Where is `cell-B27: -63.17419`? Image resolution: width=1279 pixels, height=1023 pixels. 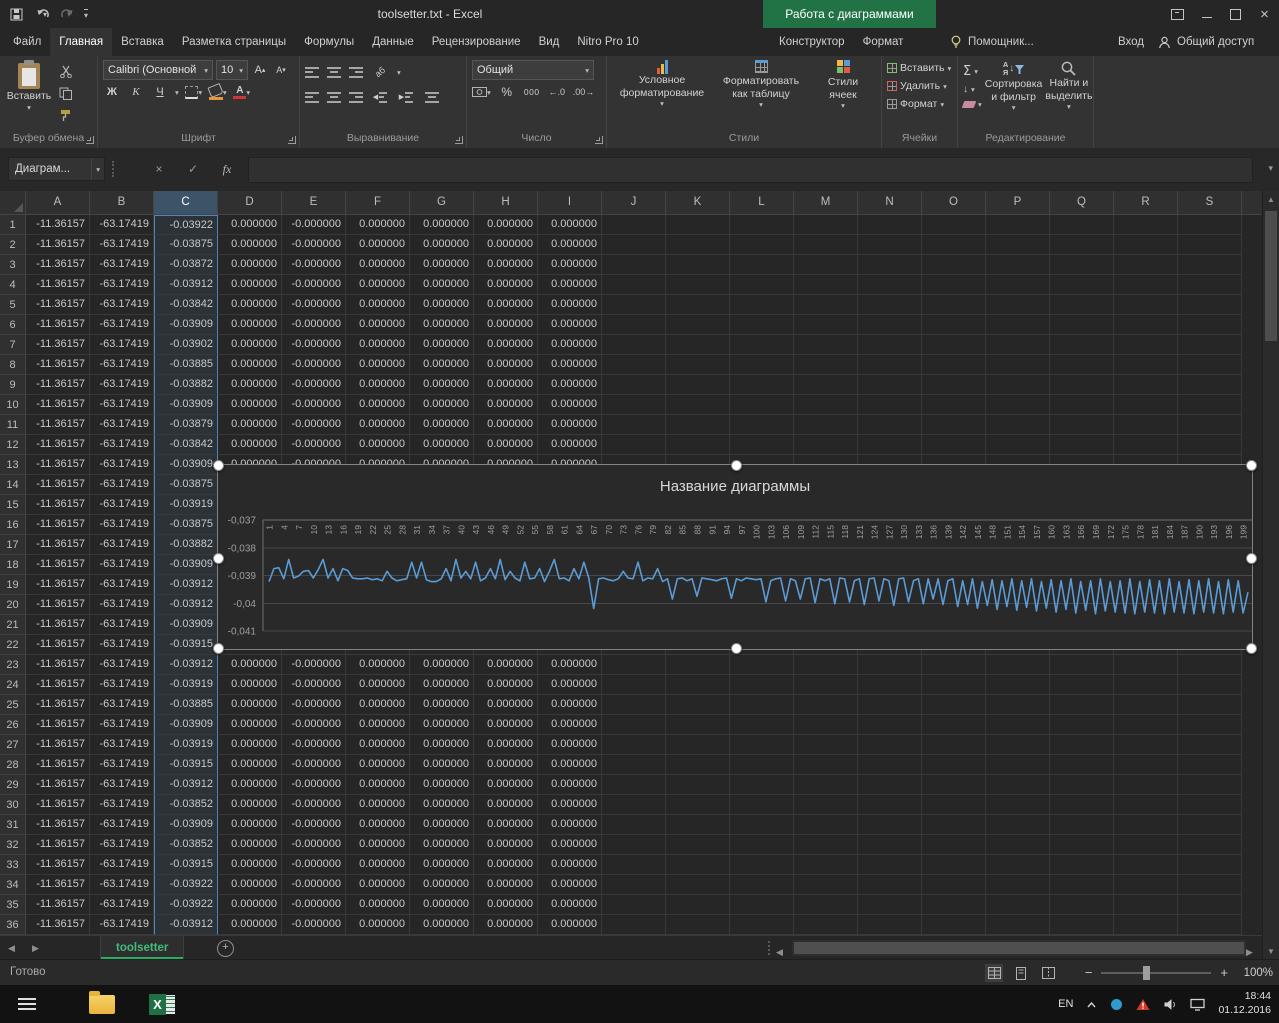 cell-B27: -63.17419 is located at coordinates (122, 745).